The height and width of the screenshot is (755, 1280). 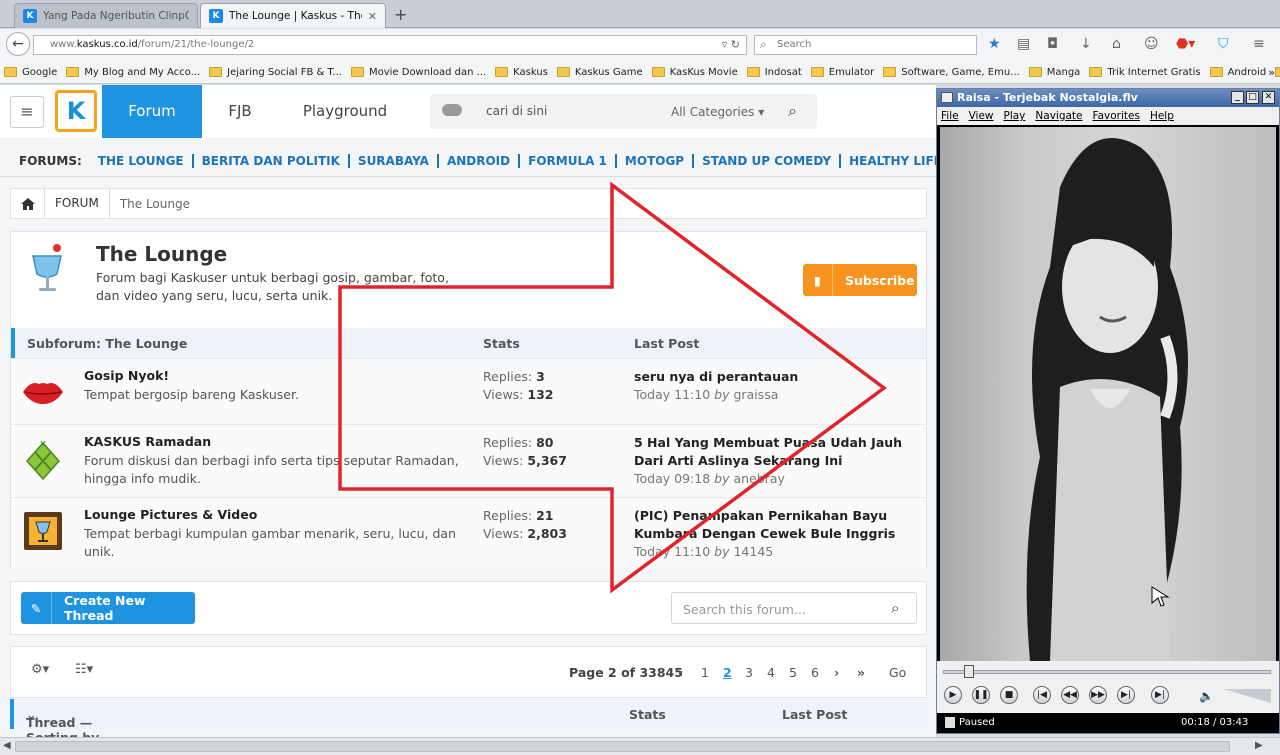 What do you see at coordinates (76, 111) in the screenshot?
I see `kaskus-logo: K` at bounding box center [76, 111].